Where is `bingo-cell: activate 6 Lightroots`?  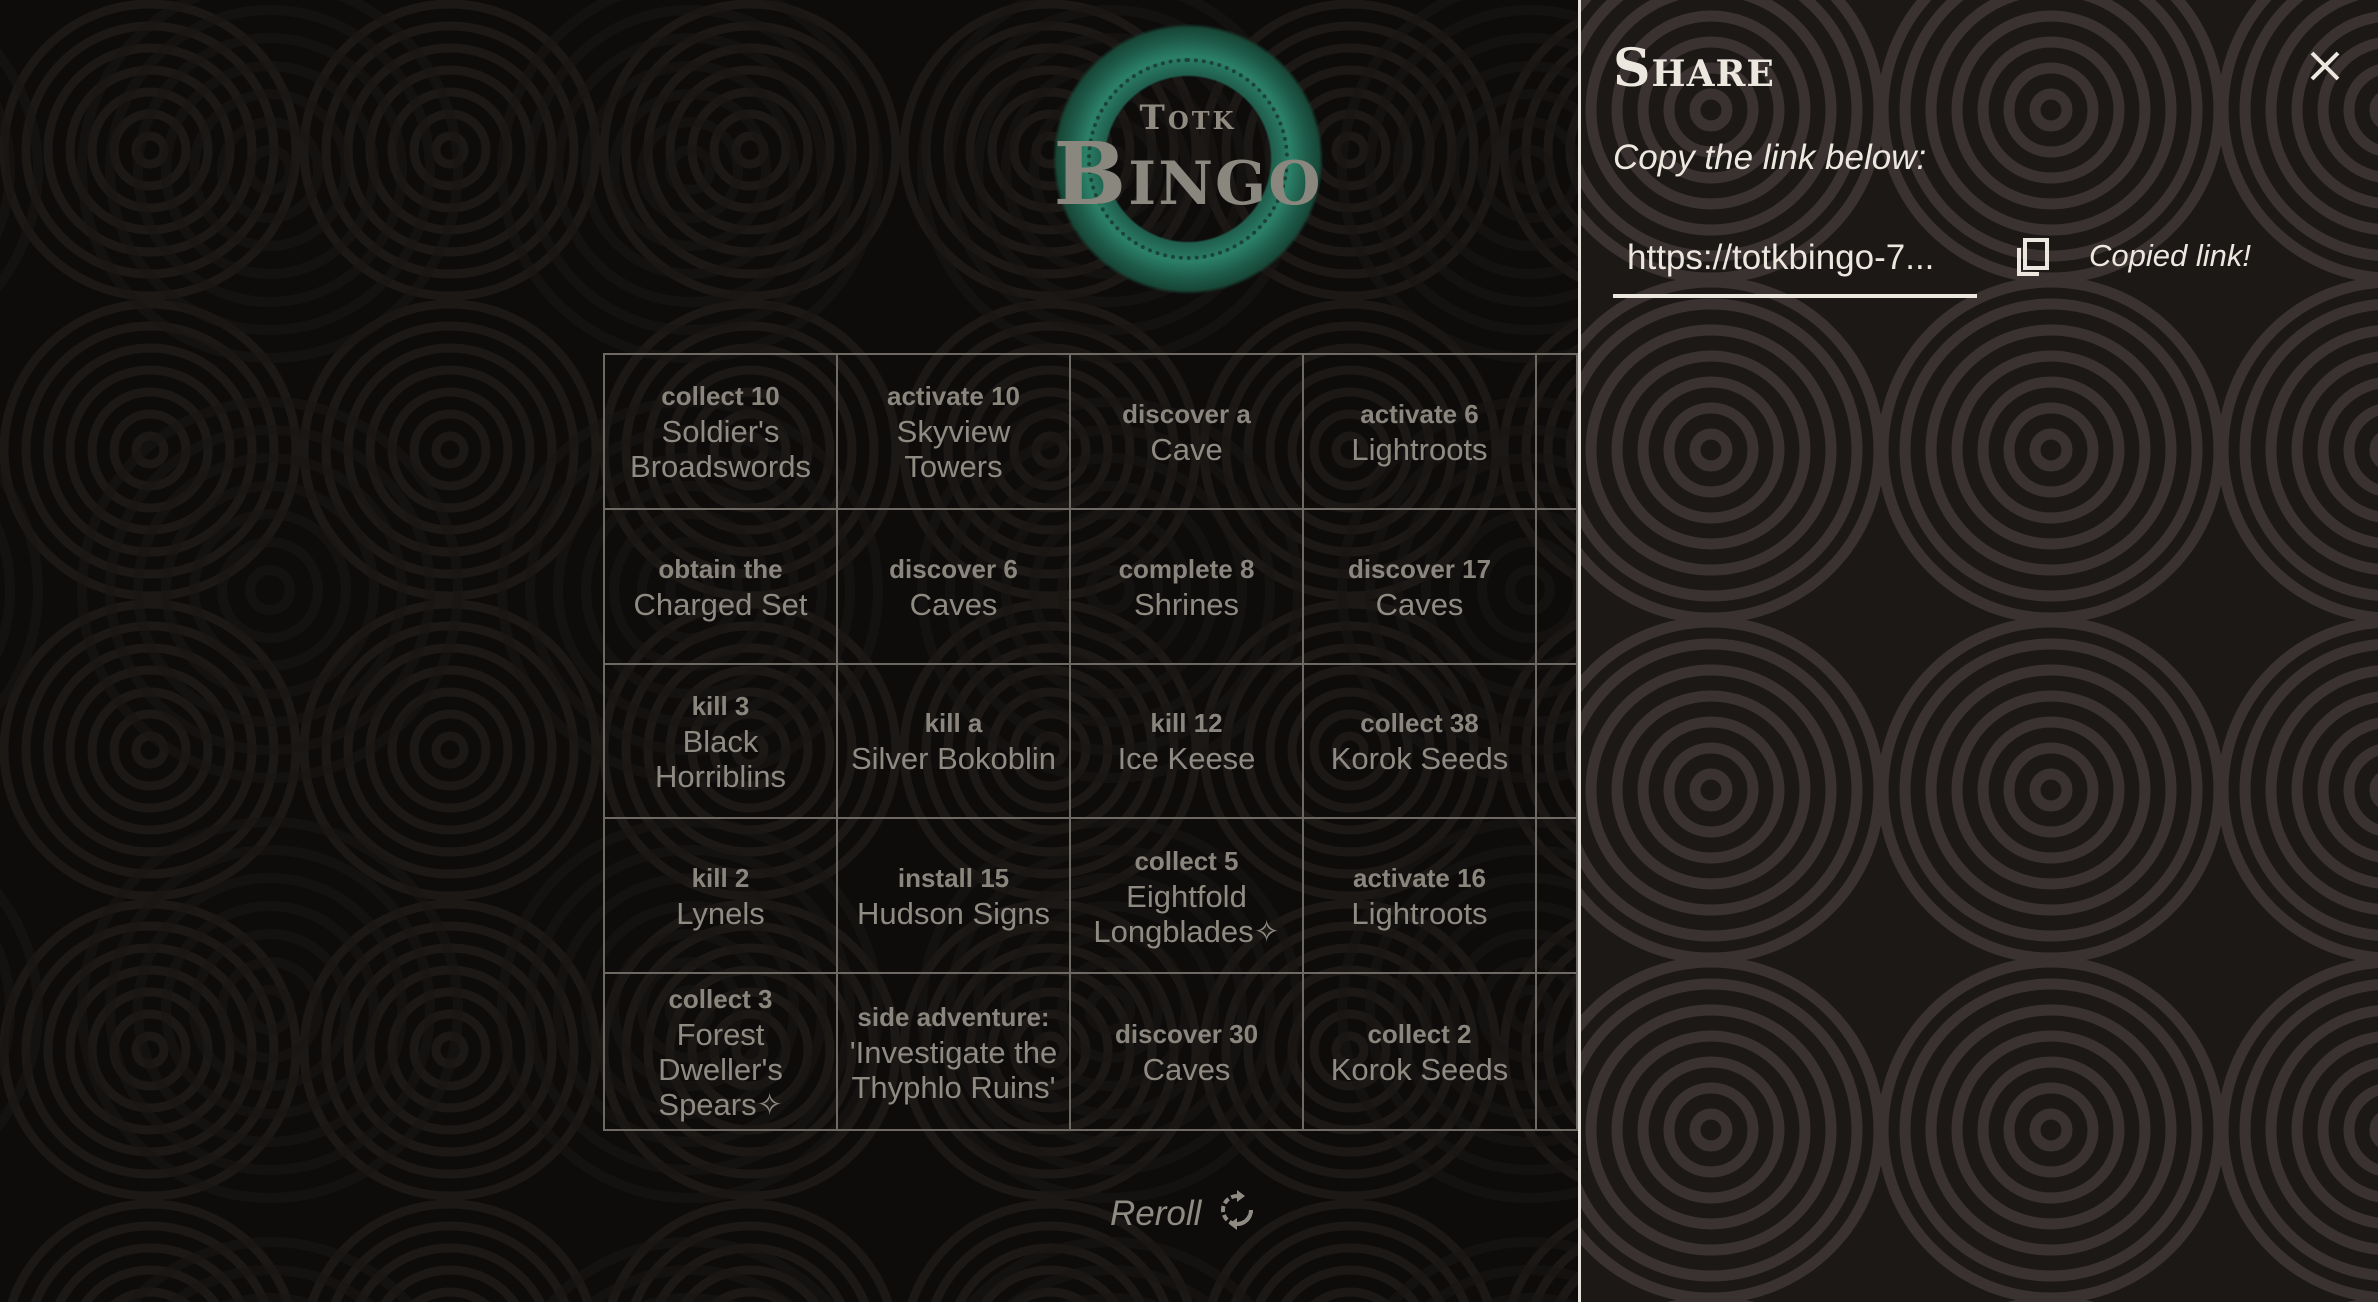
bingo-cell: activate 6 Lightroots is located at coordinates (1420, 432).